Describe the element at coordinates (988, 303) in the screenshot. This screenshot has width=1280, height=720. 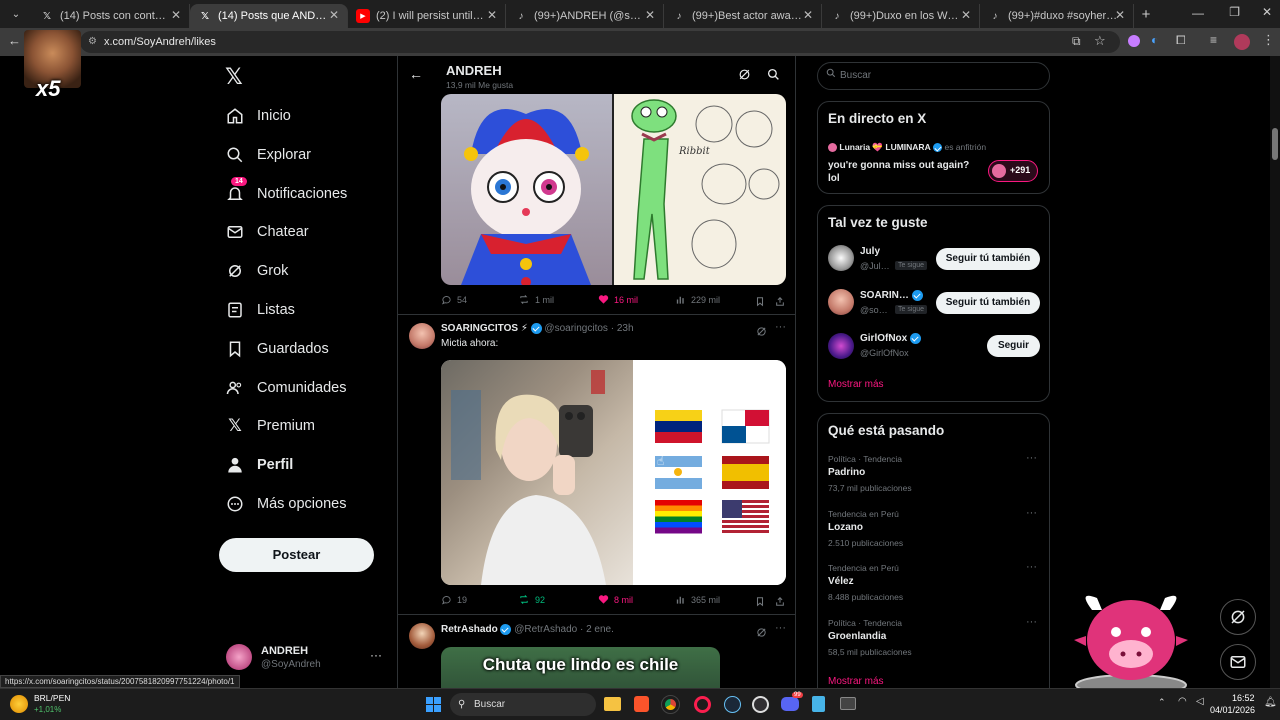
I see `follow-back-button: Seguir tú también` at that location.